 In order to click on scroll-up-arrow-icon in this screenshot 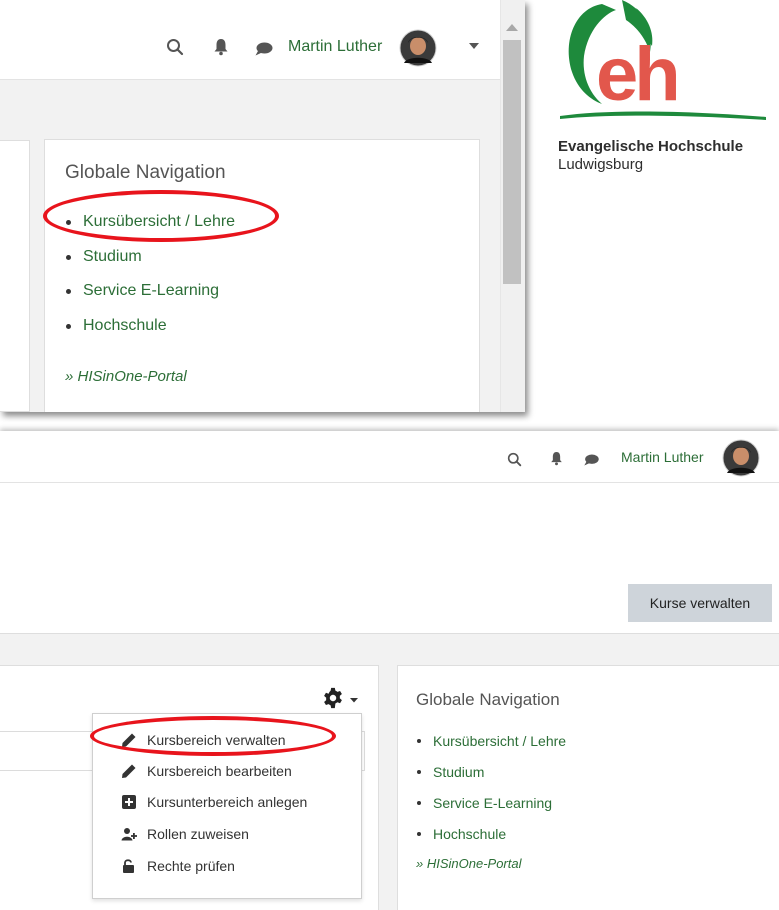, I will do `click(512, 27)`.